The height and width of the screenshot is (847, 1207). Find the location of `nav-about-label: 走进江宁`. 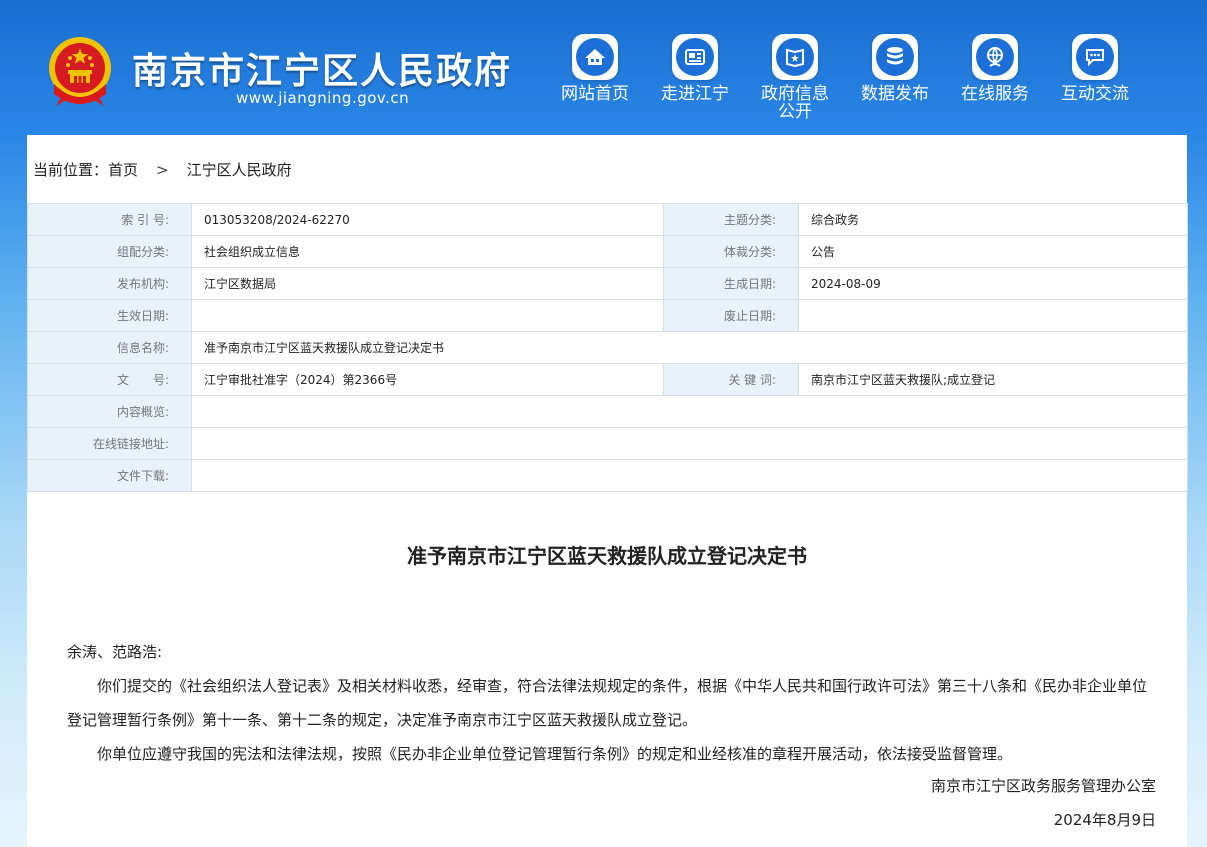

nav-about-label: 走进江宁 is located at coordinates (695, 94).